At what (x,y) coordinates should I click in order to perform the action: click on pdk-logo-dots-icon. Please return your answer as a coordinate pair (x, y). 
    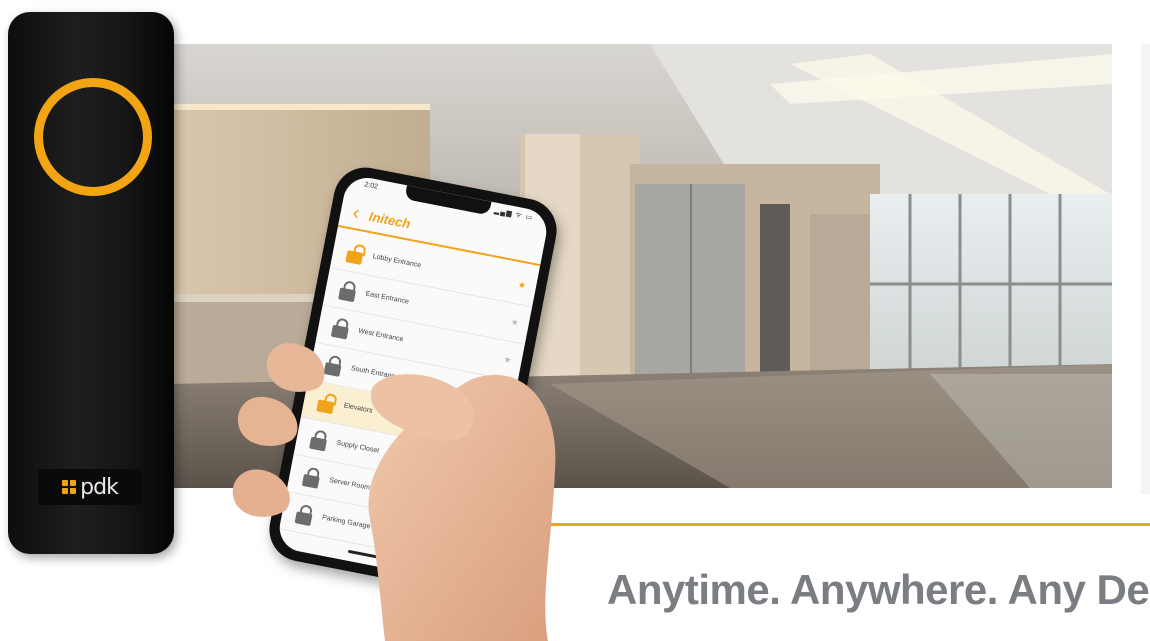
    Looking at the image, I should click on (69, 487).